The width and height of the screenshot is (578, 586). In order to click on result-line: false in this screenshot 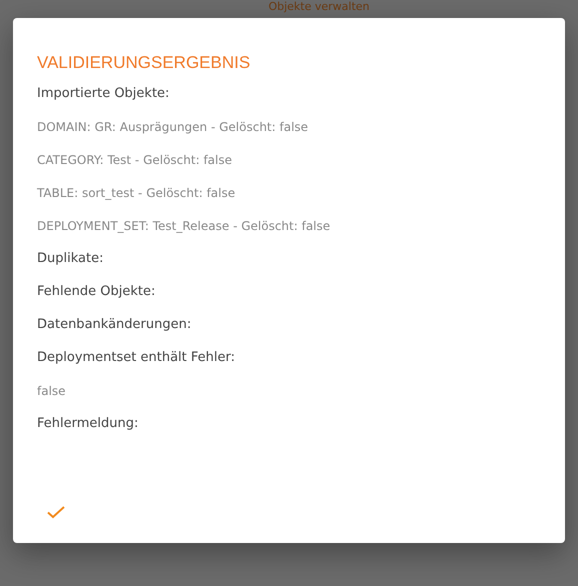, I will do `click(52, 391)`.